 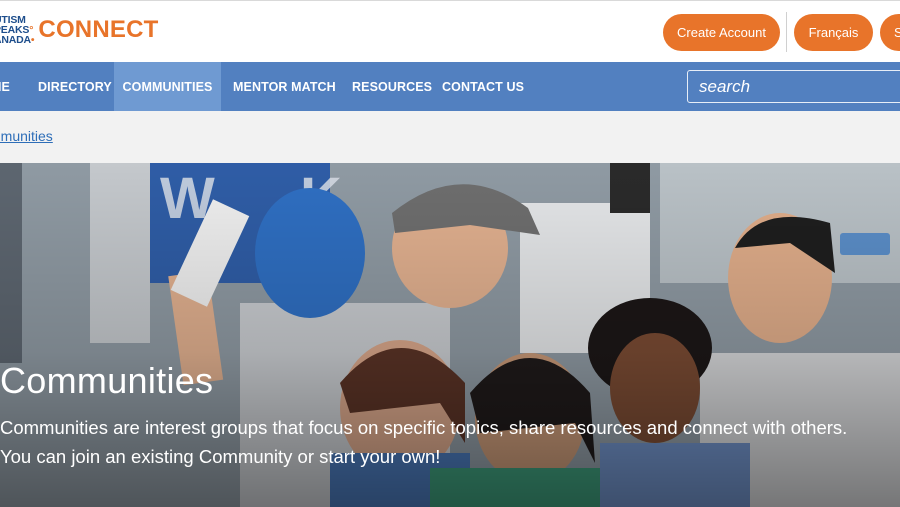 I want to click on breadcrumb-link: mmunities, so click(x=26, y=136).